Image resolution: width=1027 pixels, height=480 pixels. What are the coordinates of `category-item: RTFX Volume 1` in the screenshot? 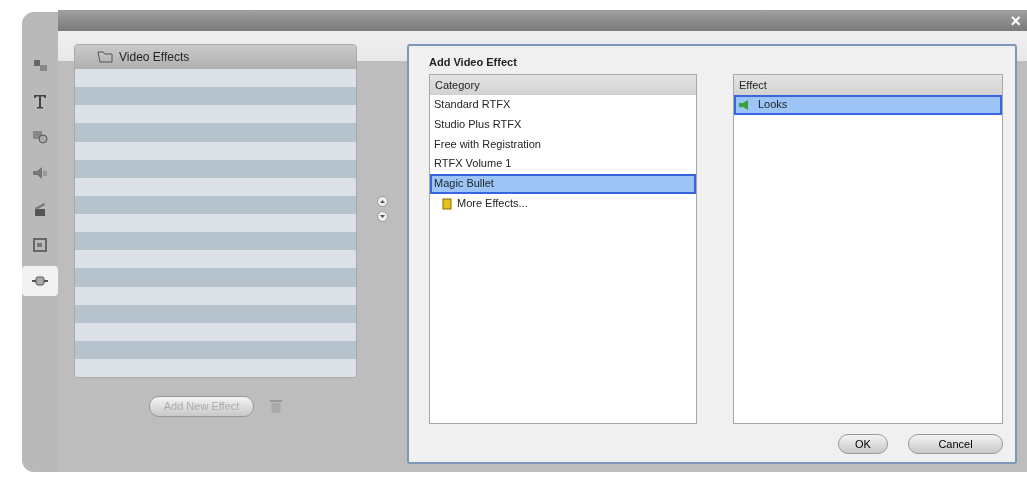 It's located at (563, 164).